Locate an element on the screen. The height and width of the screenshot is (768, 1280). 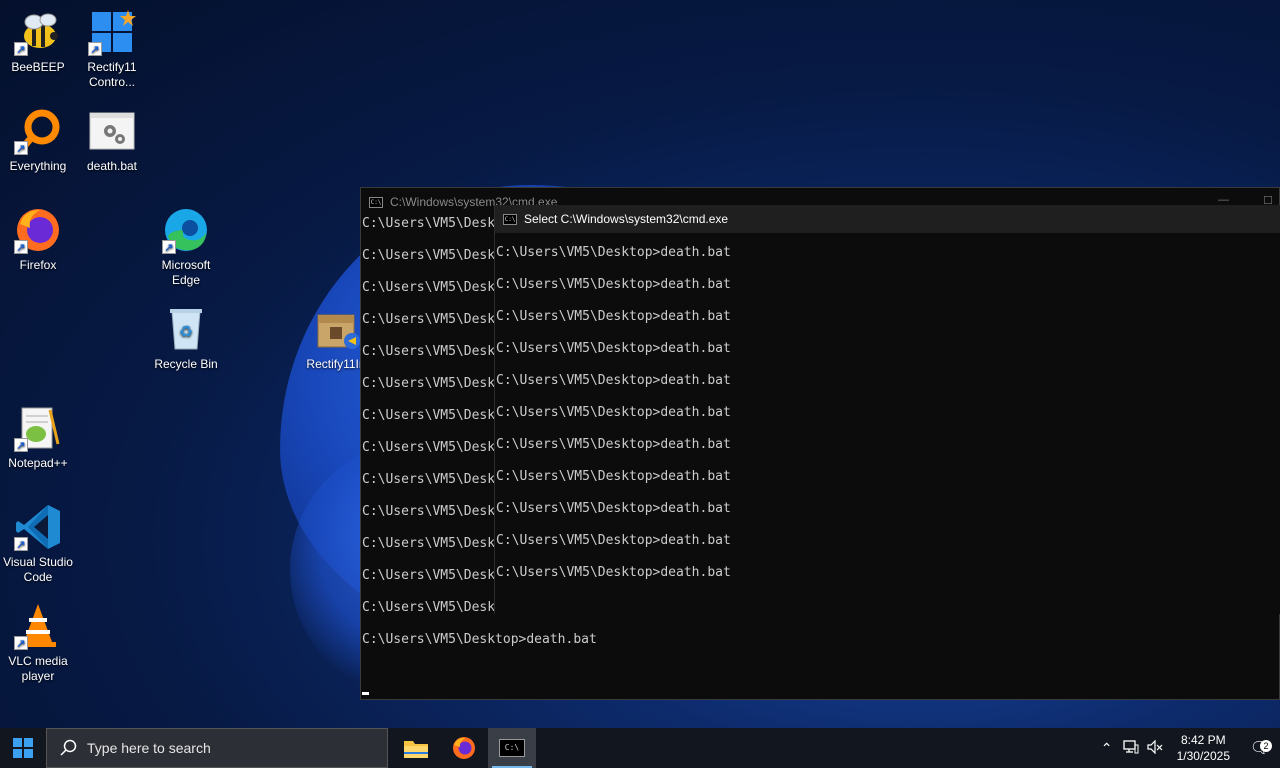
desktop-icon-label: Visual Studio Code is located at coordinates (38, 569).